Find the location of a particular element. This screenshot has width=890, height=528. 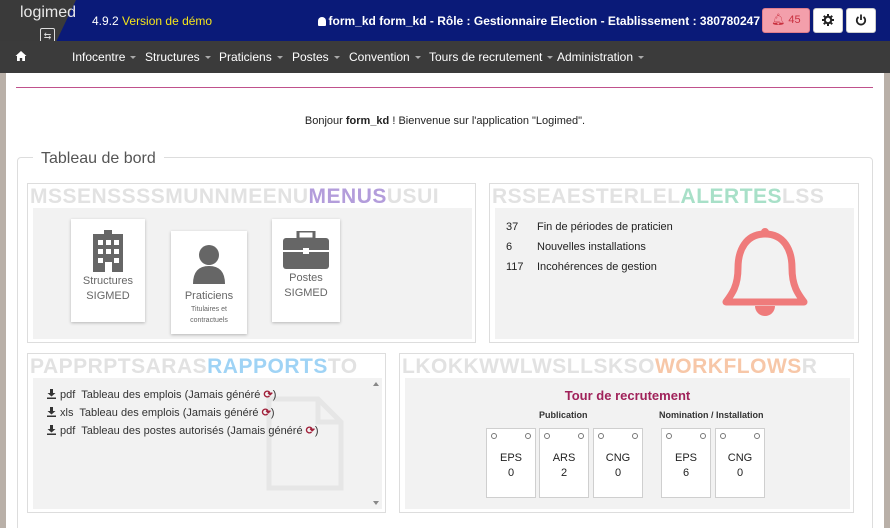

building-icon is located at coordinates (108, 251).